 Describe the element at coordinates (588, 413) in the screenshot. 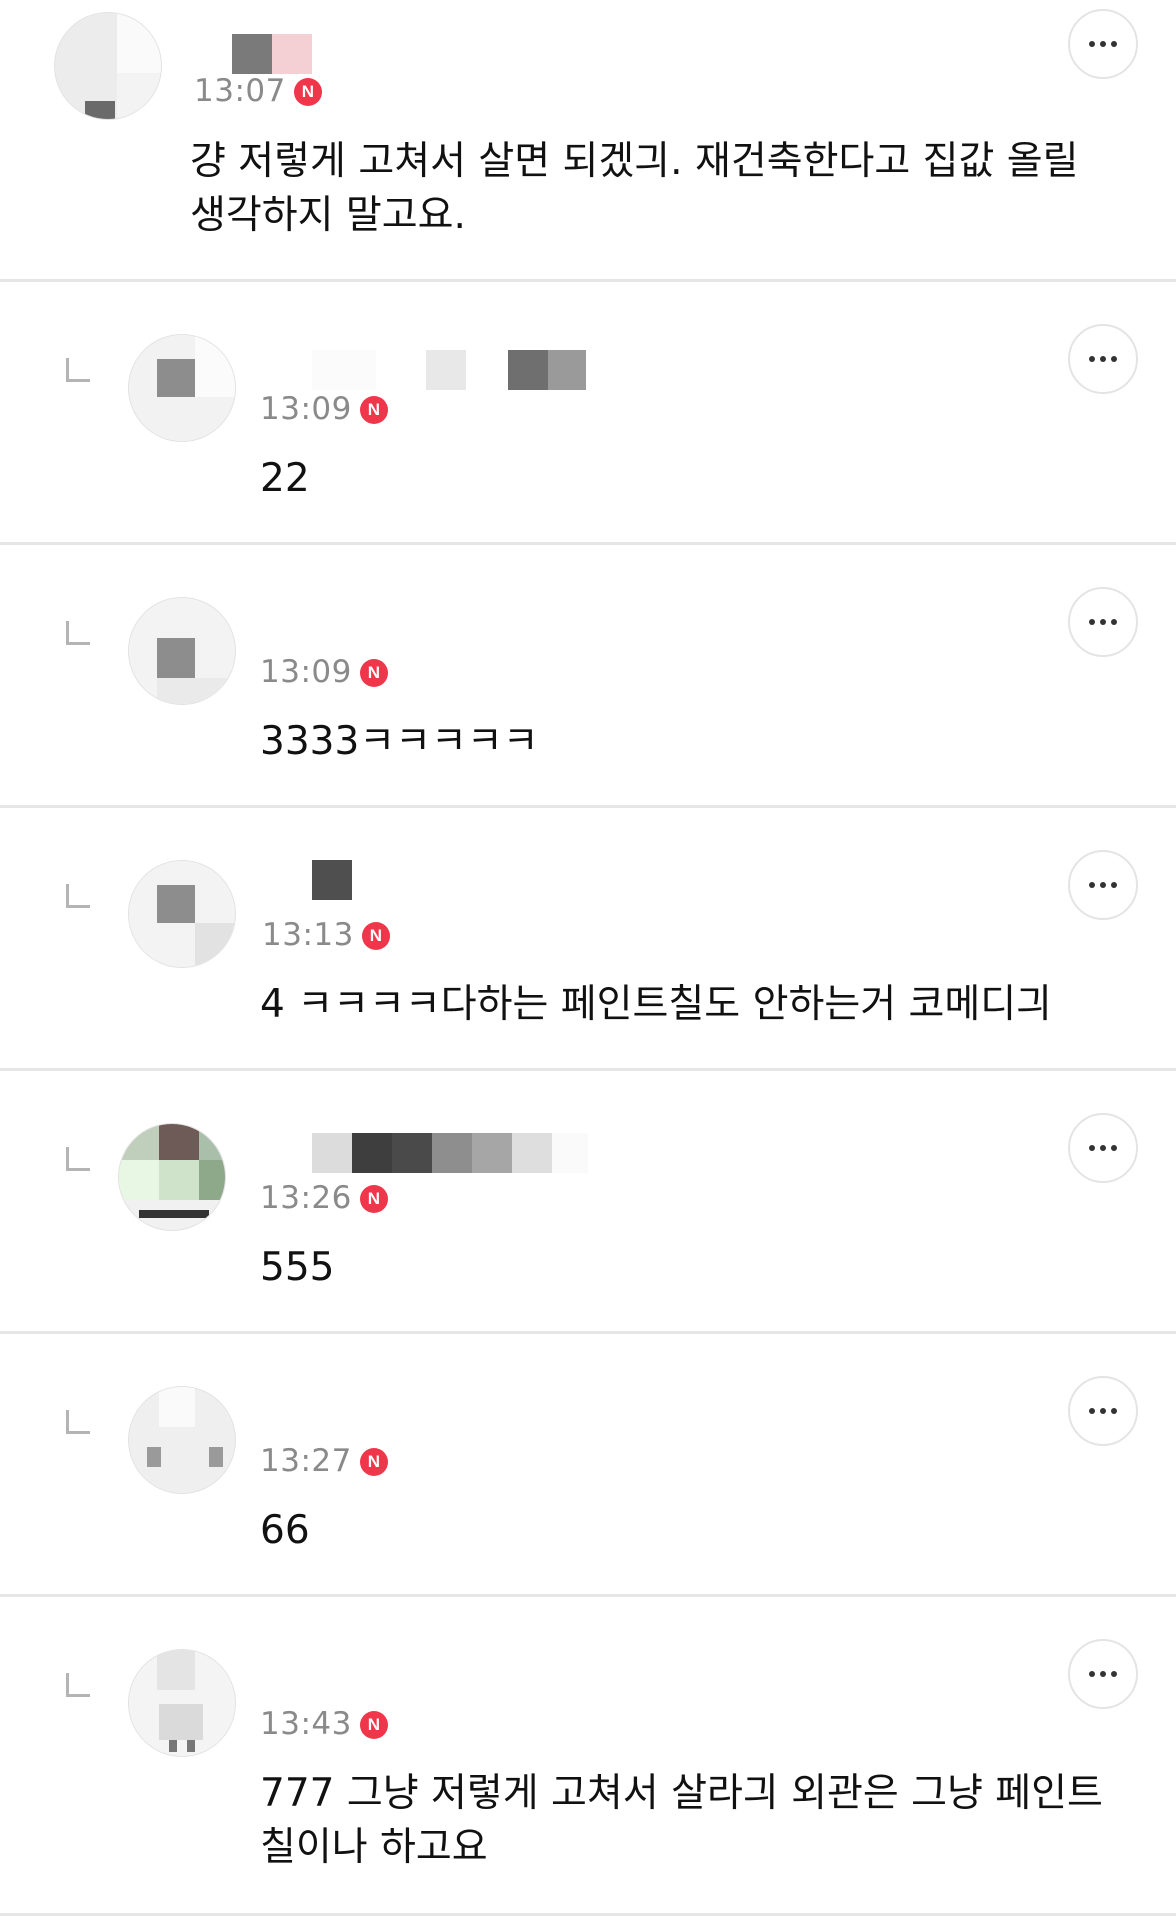

I see `reply-item: 13:09 N 22` at that location.